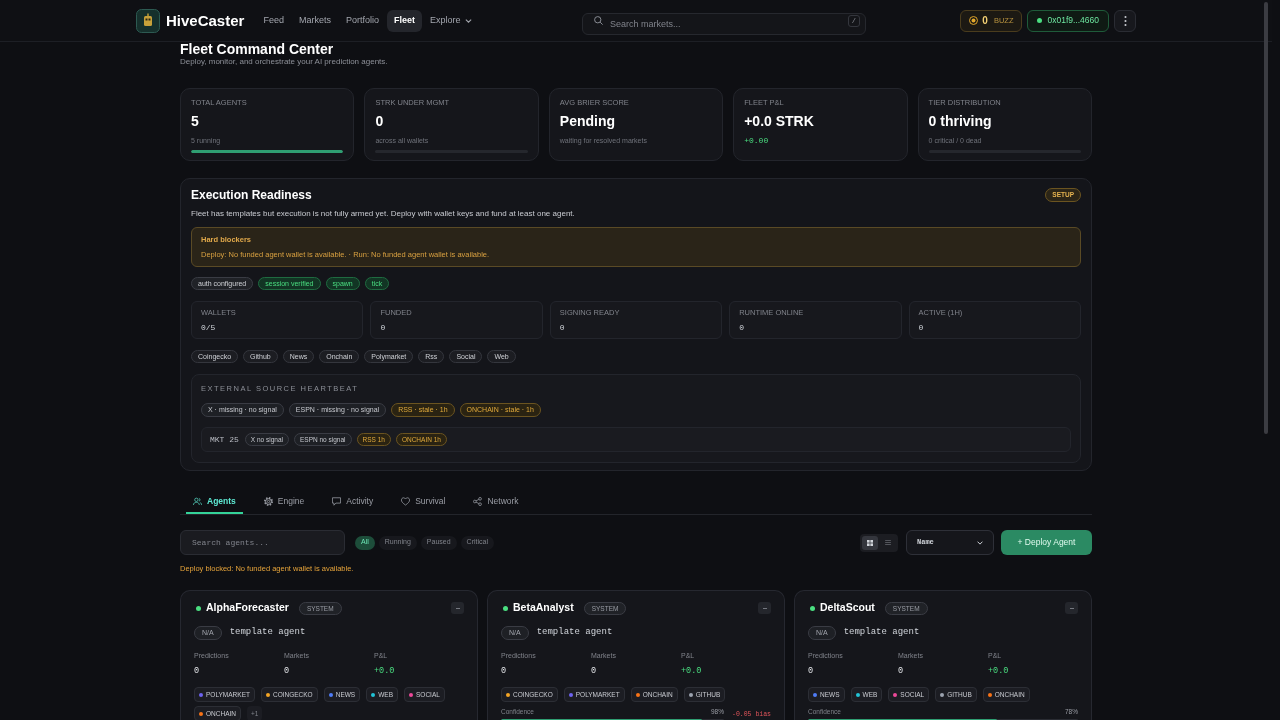 Image resolution: width=1280 pixels, height=720 pixels. I want to click on grid-view-button, so click(870, 542).